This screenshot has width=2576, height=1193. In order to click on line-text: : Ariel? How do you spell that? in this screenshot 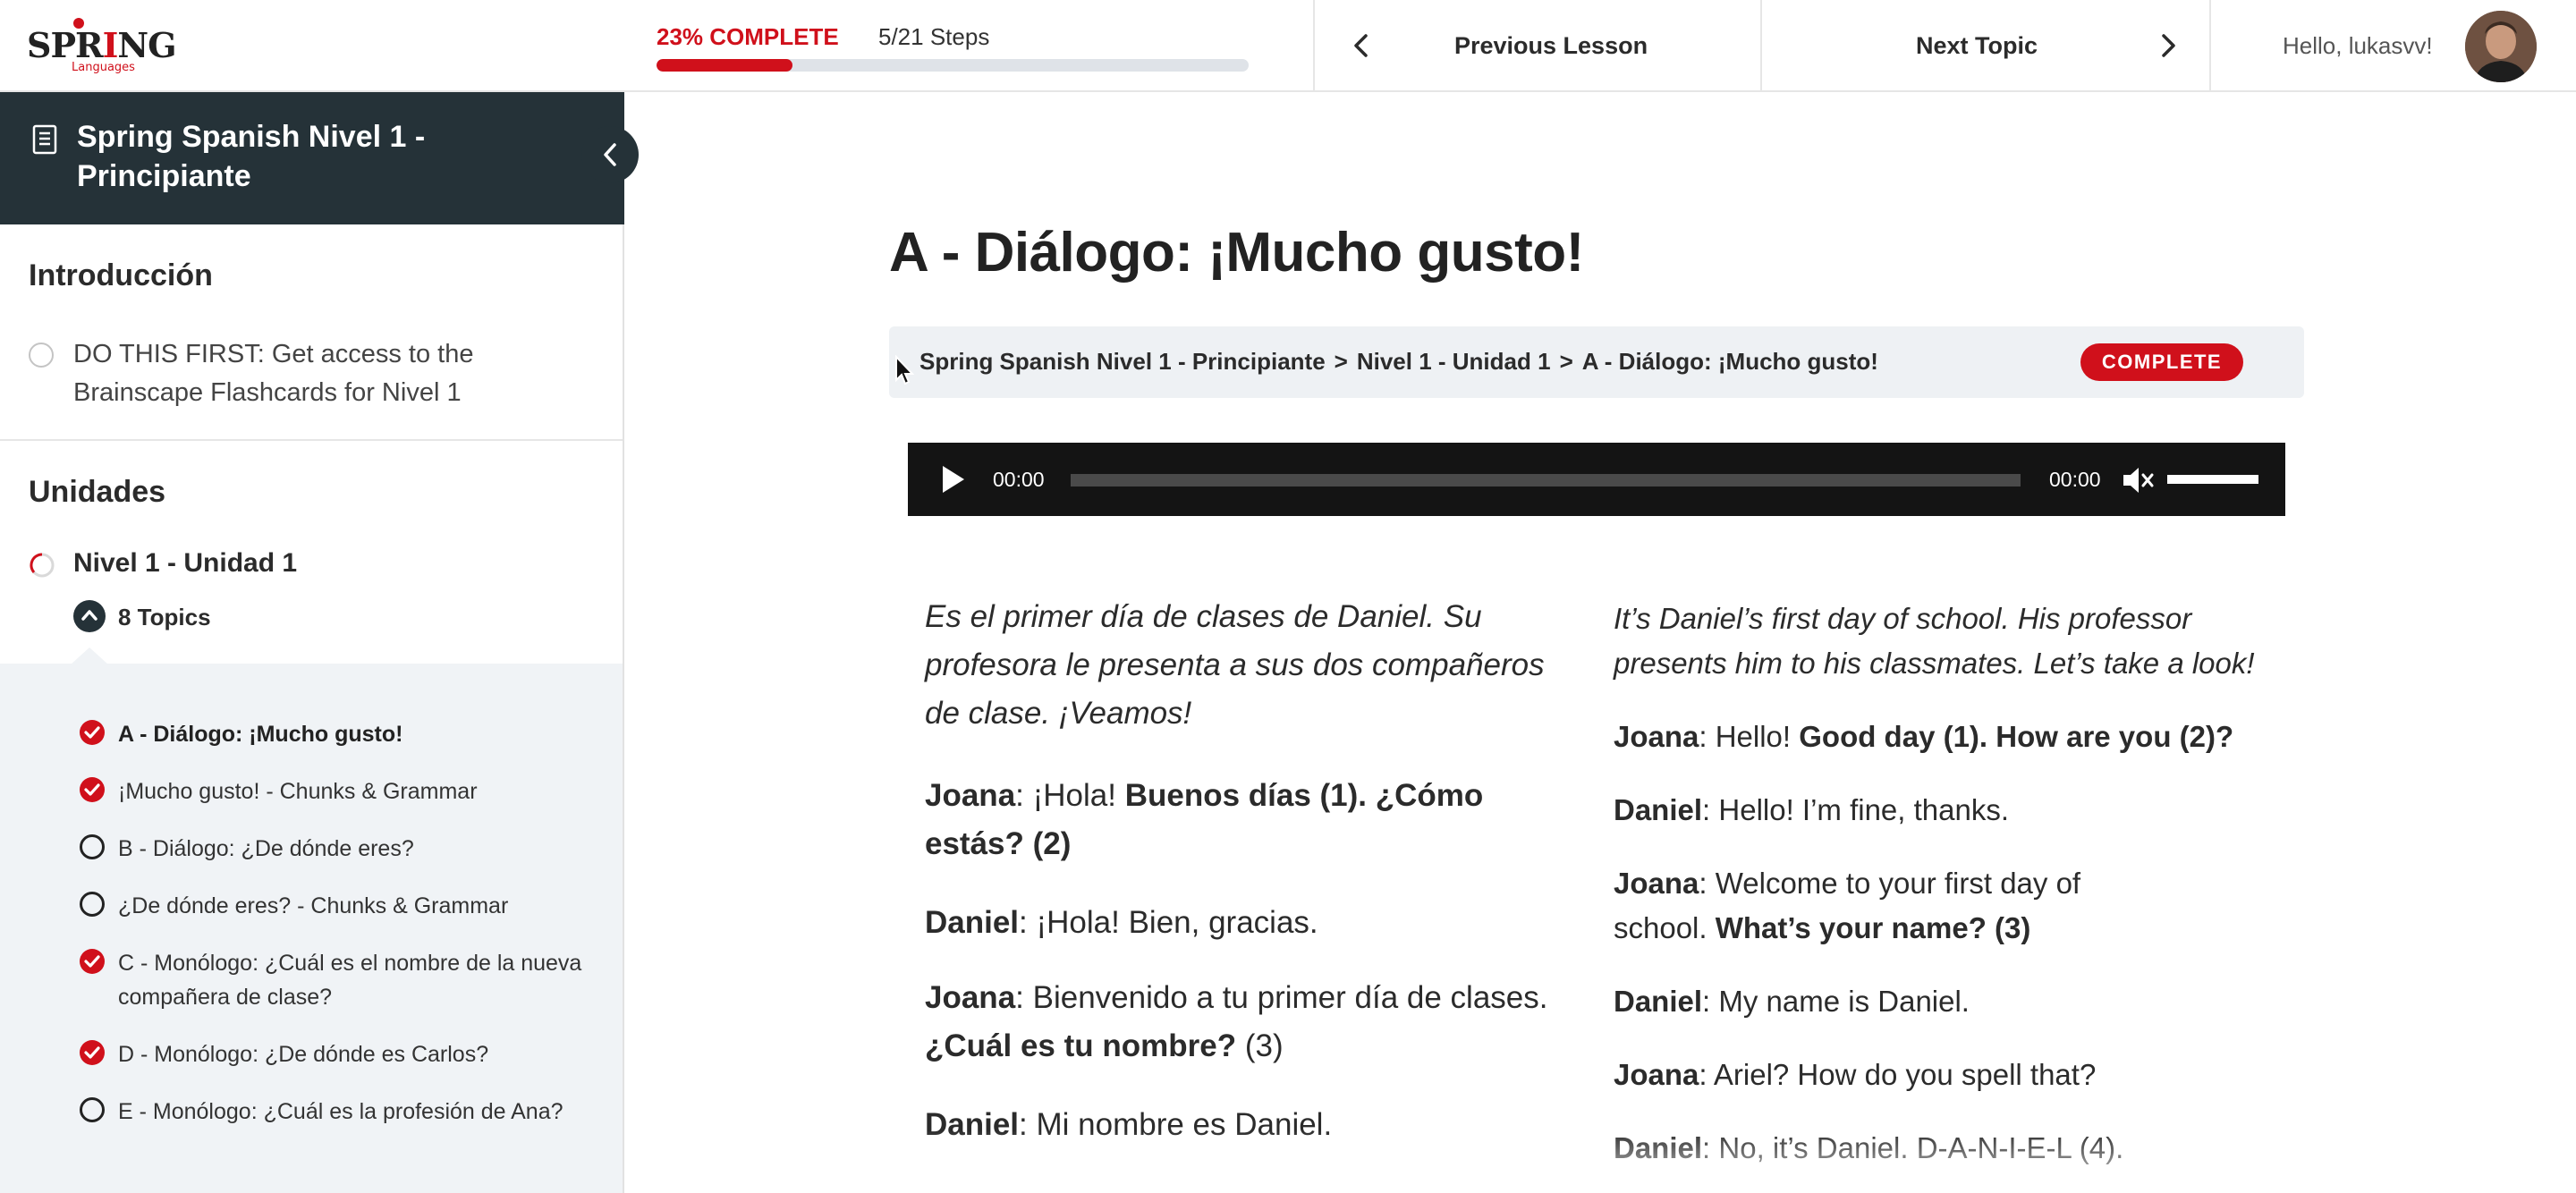, I will do `click(1898, 1074)`.